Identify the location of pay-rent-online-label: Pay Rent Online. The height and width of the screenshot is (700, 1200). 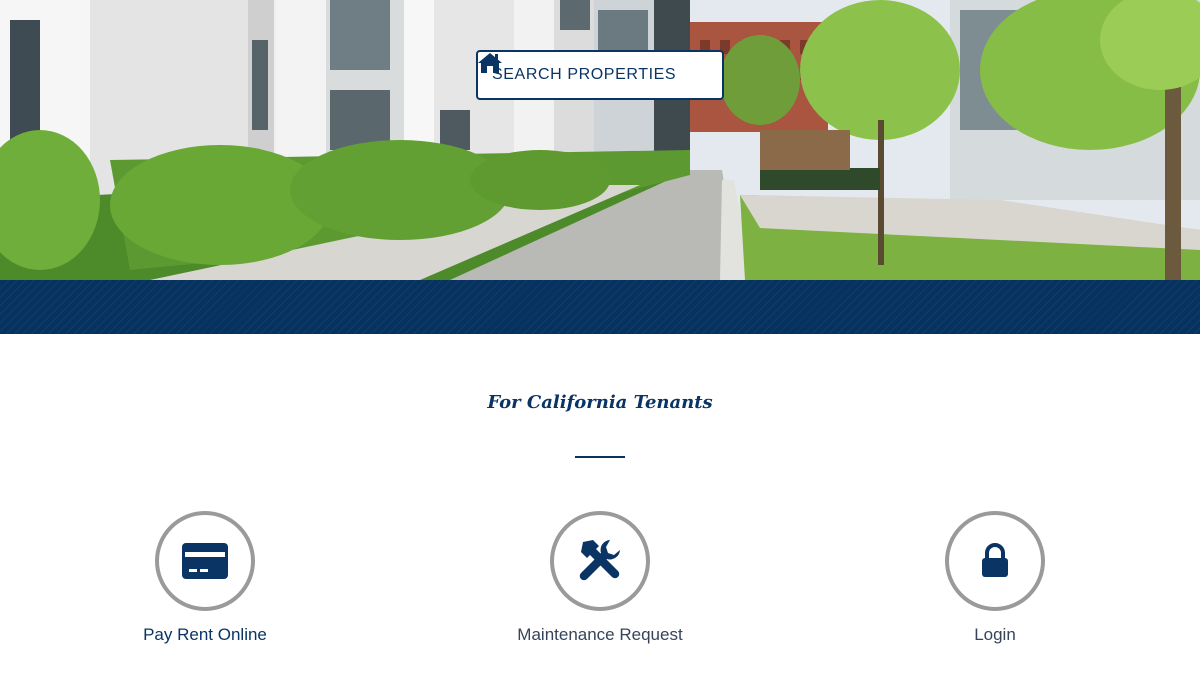
(205, 634).